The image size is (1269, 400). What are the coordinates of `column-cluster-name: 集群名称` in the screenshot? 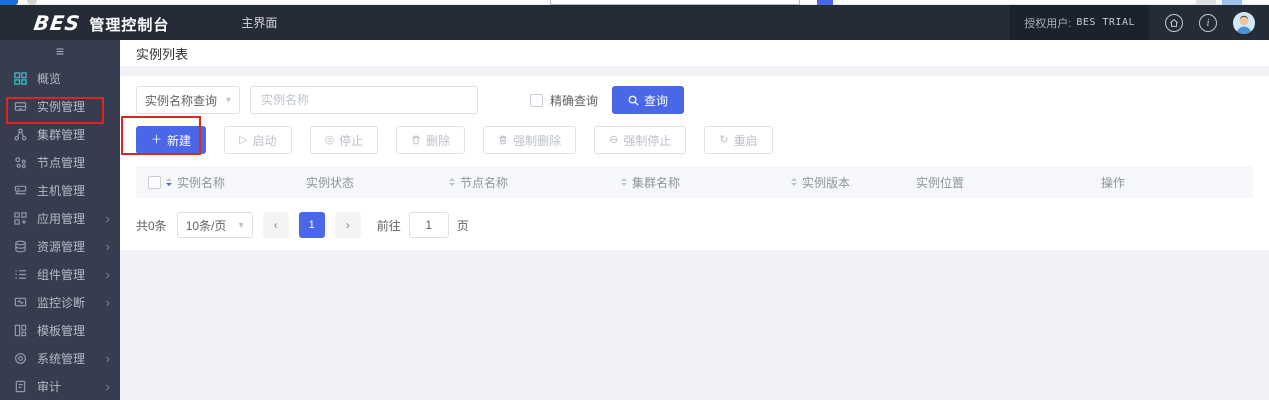 It's located at (706, 182).